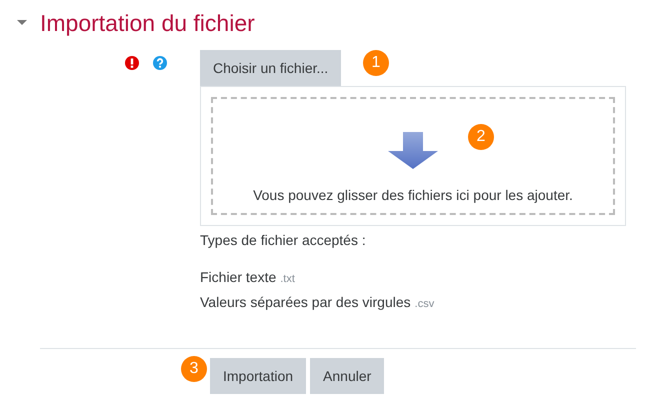 This screenshot has height=400, width=669. I want to click on file-type-name: Fichier texte, so click(238, 277).